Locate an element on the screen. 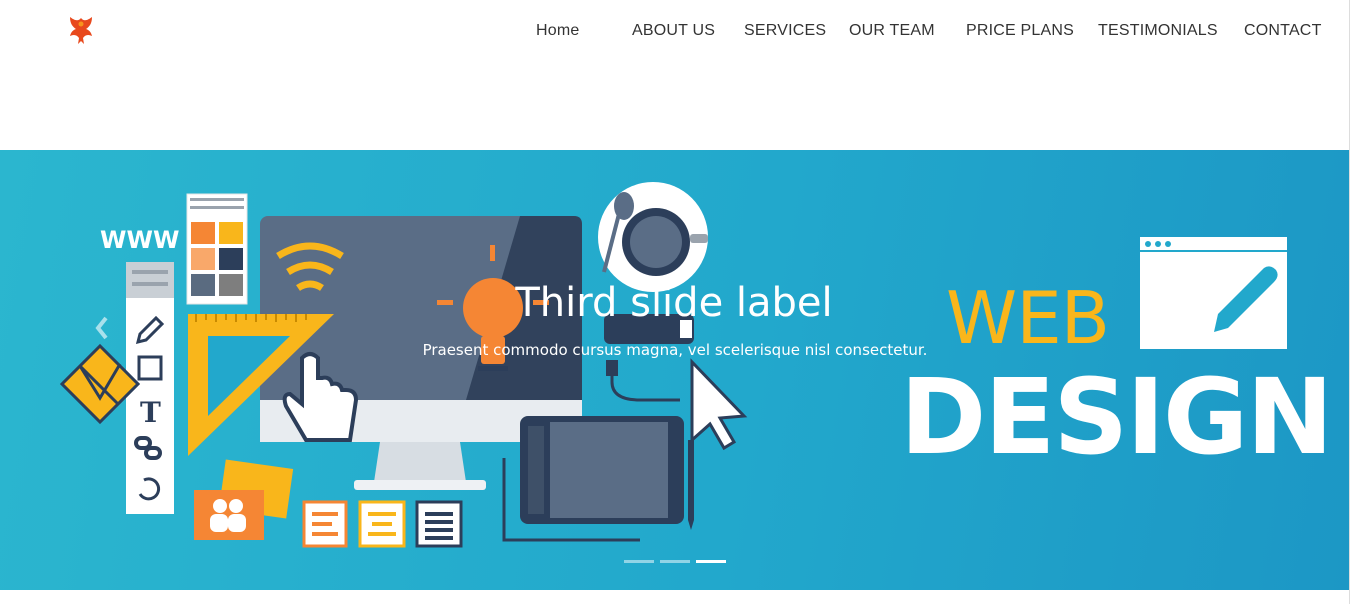 This screenshot has height=604, width=1350. nav-price-plans: PRICE PLANS is located at coordinates (1020, 31).